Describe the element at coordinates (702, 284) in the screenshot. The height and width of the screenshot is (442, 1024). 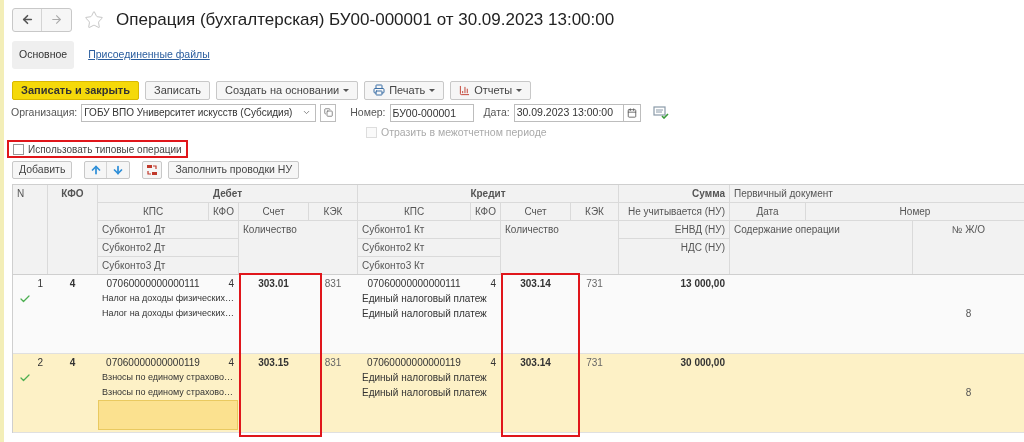
I see `table-cell: 13 000,00` at that location.